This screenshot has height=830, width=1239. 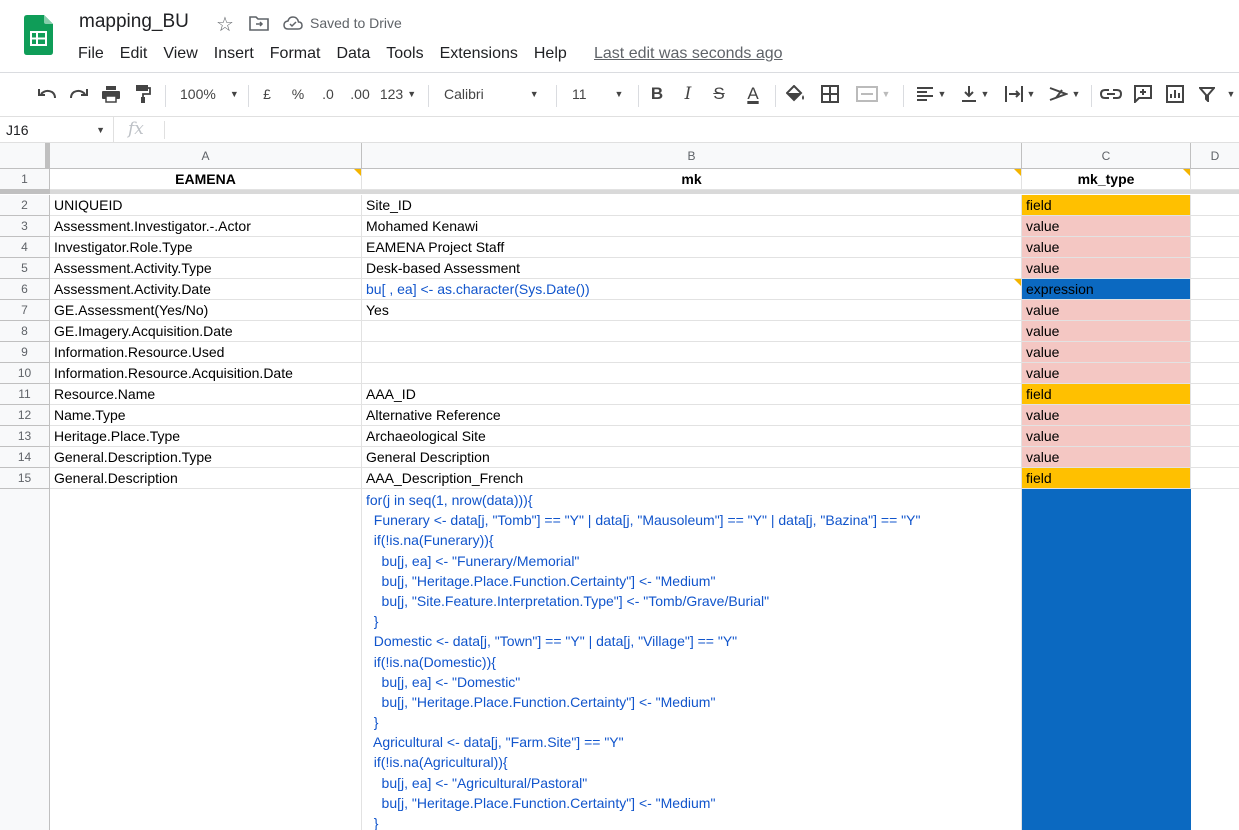 I want to click on percent-button: %, so click(x=298, y=94).